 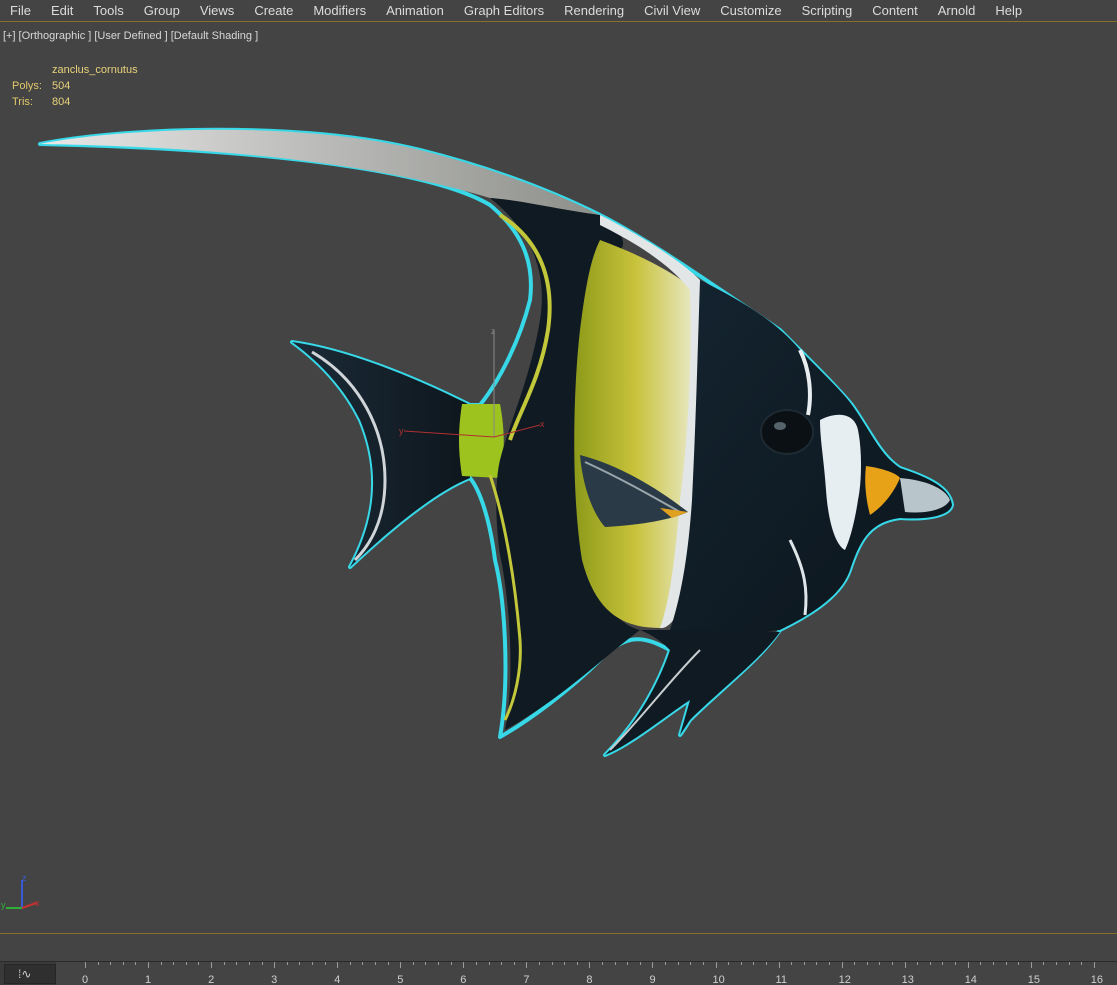 I want to click on menu-help: Help, so click(x=1009, y=10).